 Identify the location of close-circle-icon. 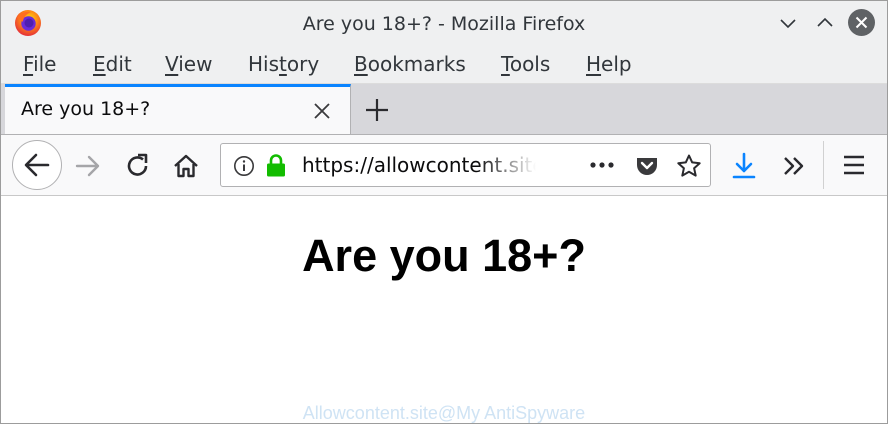
(861, 22).